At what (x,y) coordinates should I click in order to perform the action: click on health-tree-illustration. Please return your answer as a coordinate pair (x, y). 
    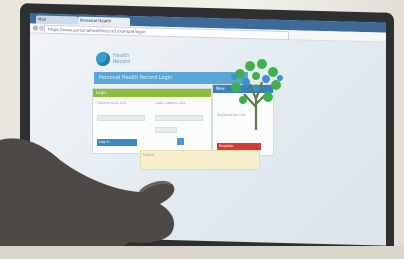
    Looking at the image, I should click on (257, 94).